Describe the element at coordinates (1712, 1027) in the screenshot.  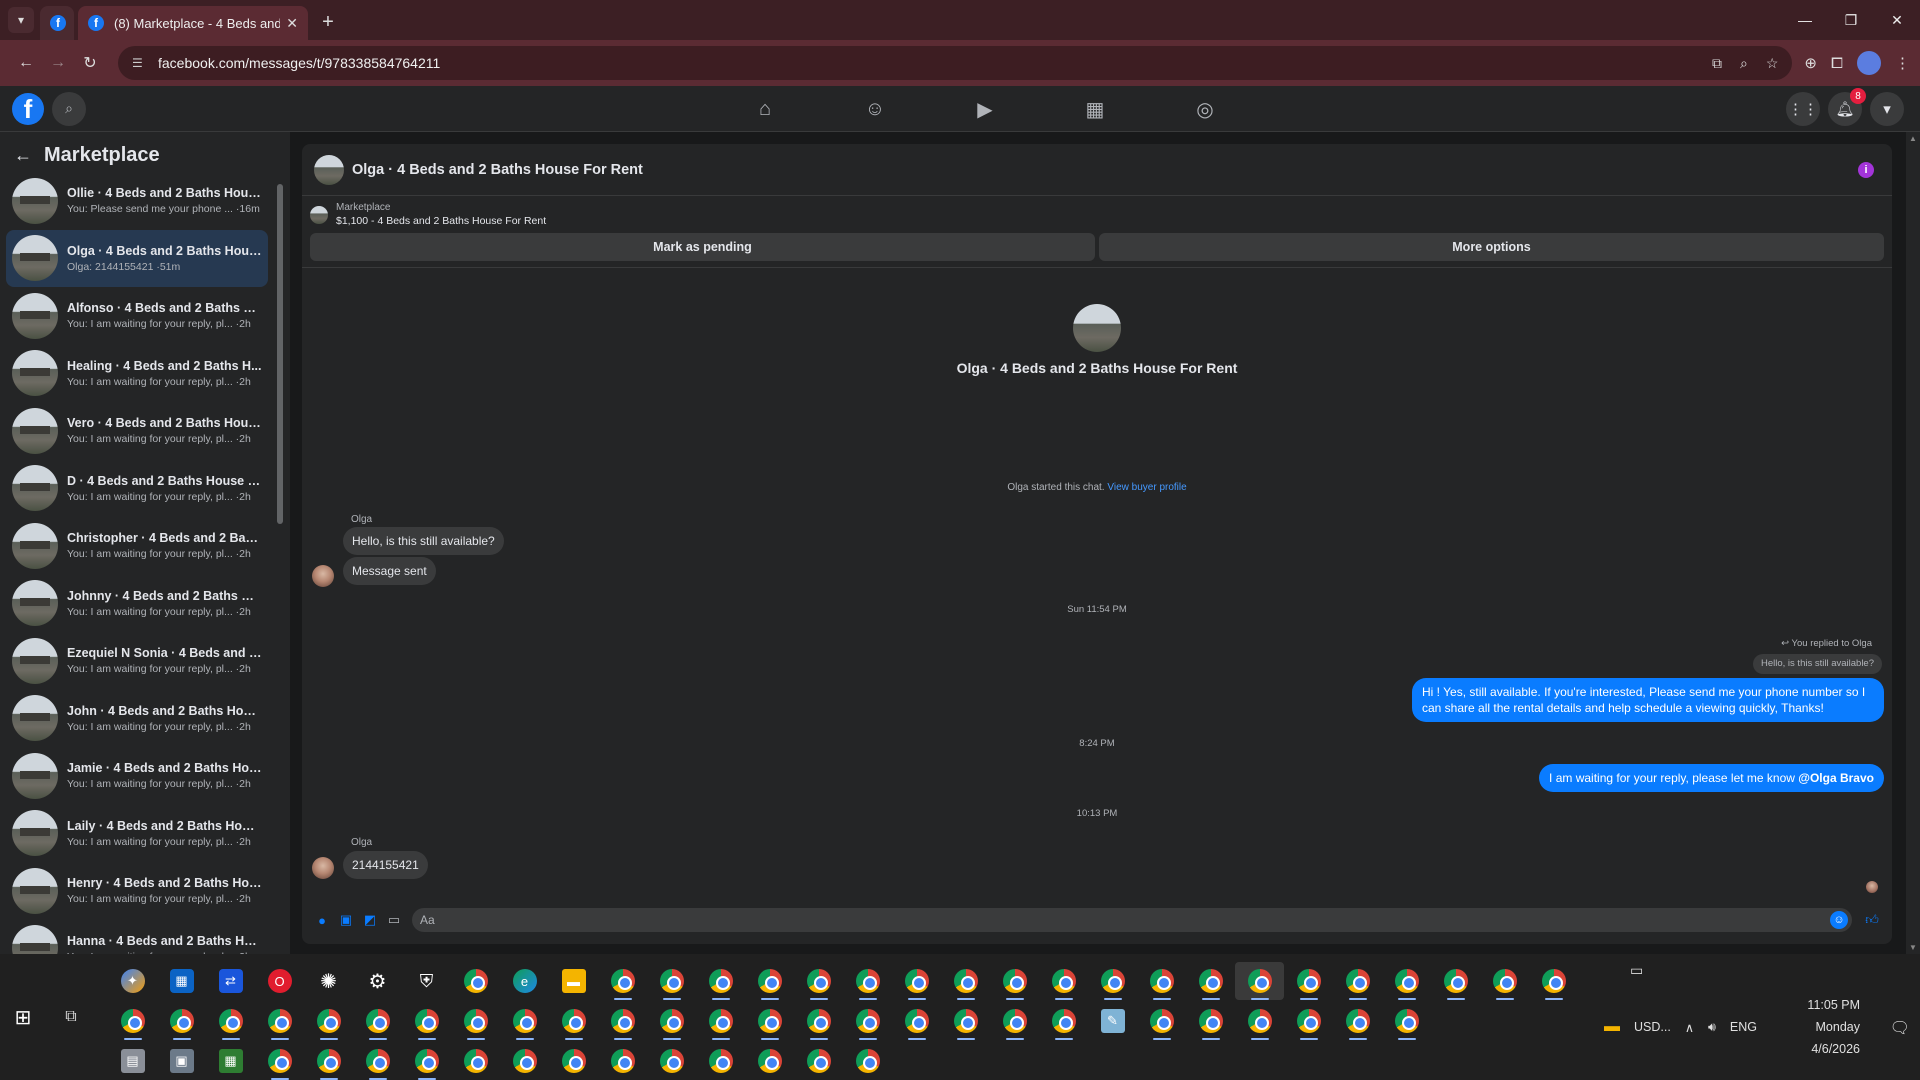
I see `volume-icon: 🔊︎` at that location.